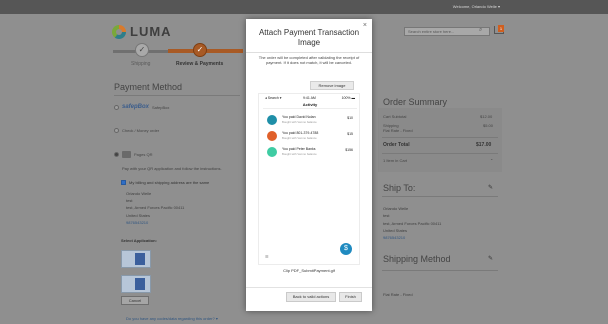 The width and height of the screenshot is (608, 324). What do you see at coordinates (299, 149) in the screenshot?
I see `transaction-name: You paid Peter Banks` at bounding box center [299, 149].